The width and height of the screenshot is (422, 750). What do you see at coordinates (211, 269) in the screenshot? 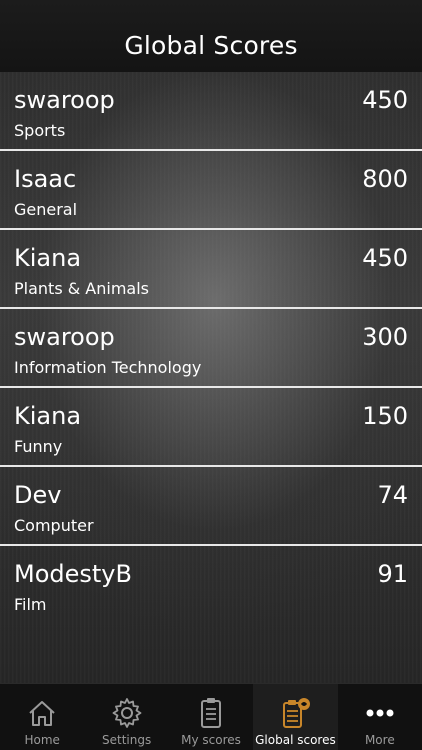
I see `score-row: Kiana Plants & Animals 450` at bounding box center [211, 269].